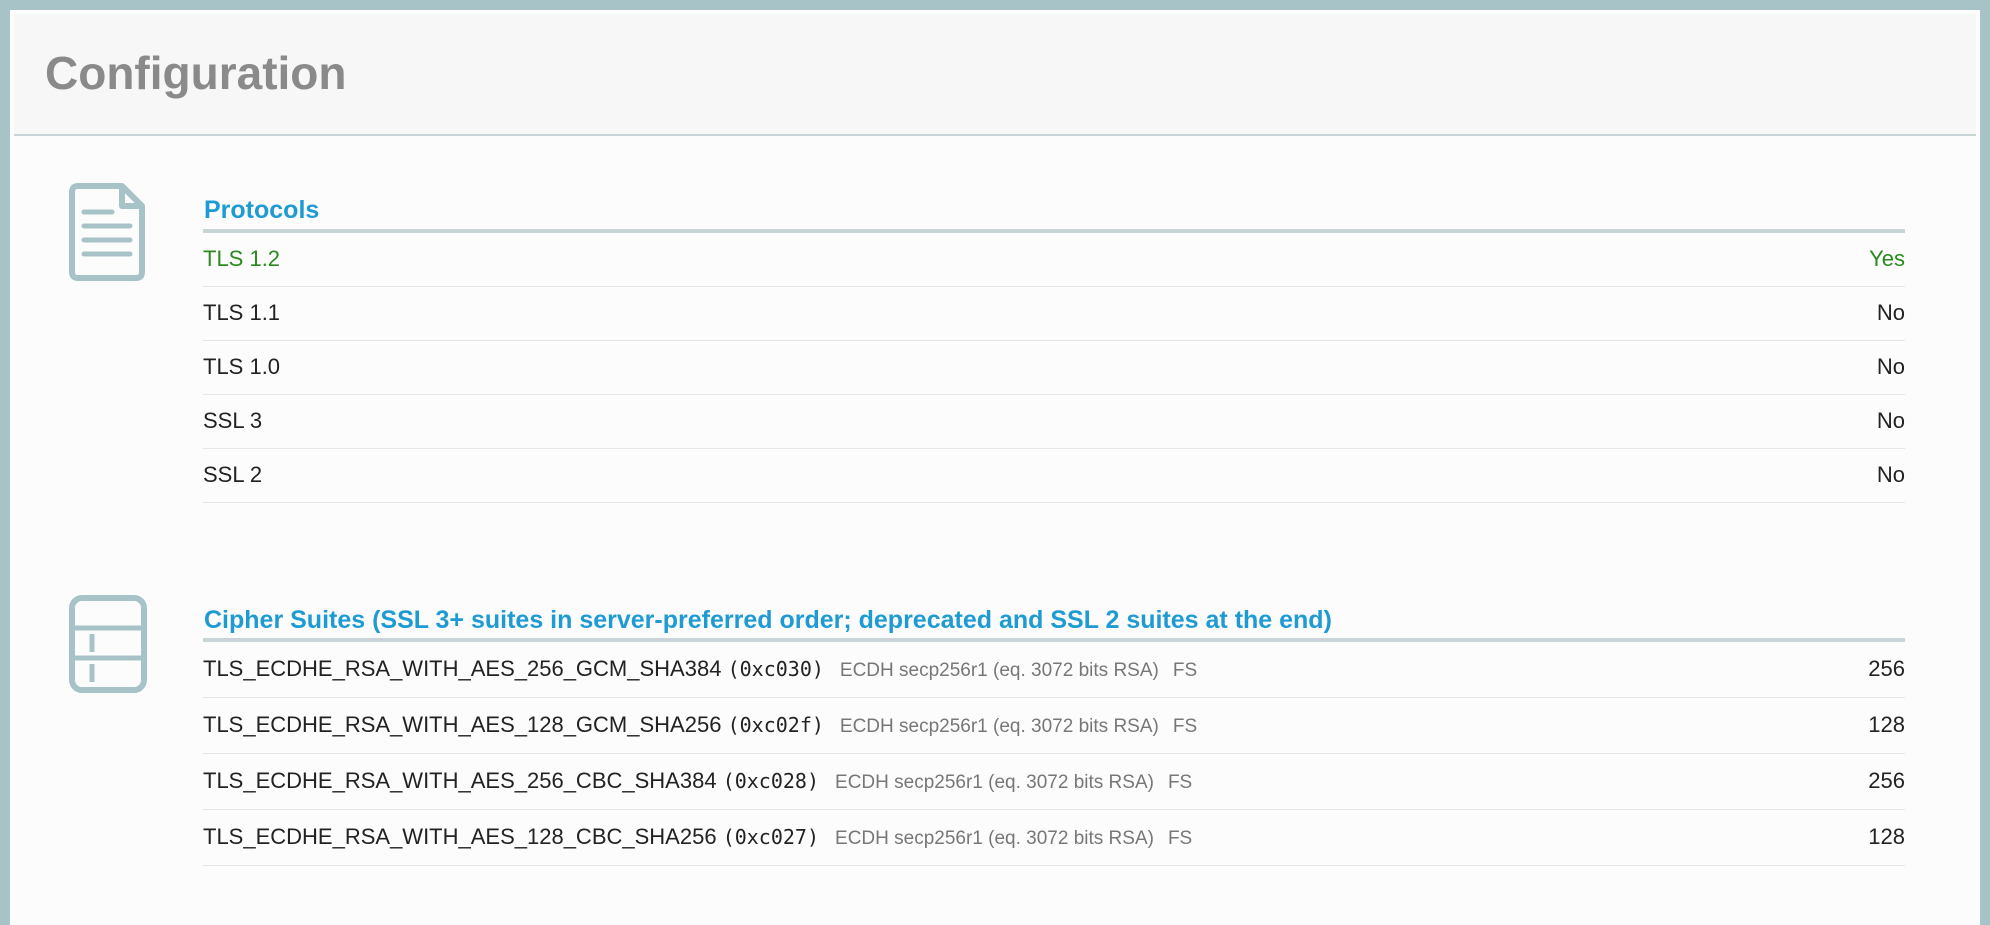  Describe the element at coordinates (1054, 368) in the screenshot. I see `protocol-row: TLS 1.0 No` at that location.